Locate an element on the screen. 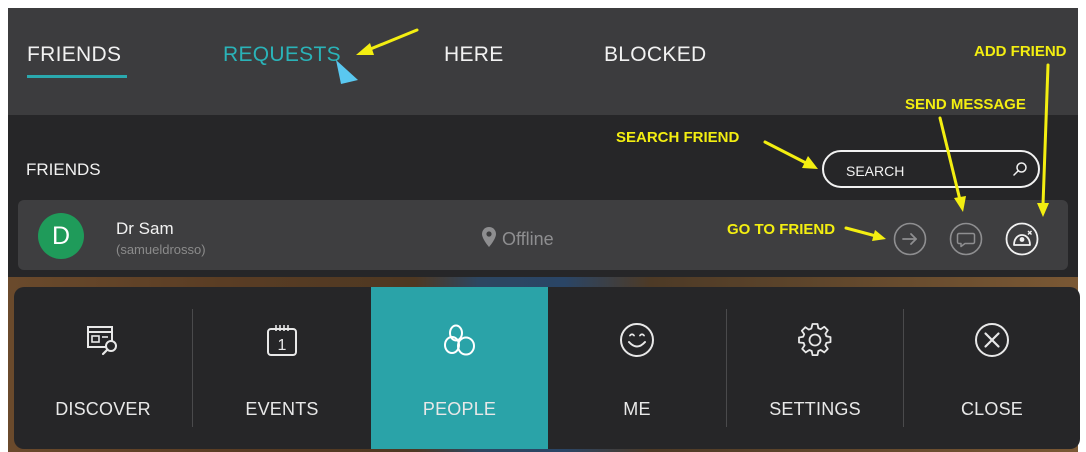  svg-text: 1 is located at coordinates (282, 345).